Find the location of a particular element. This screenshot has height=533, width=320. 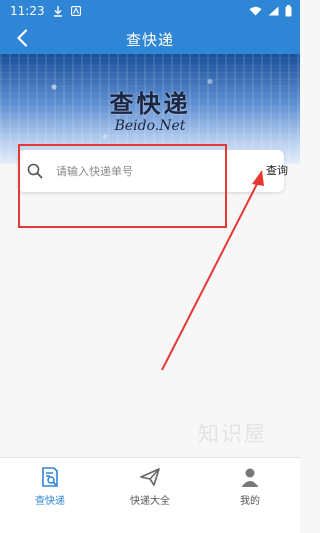

status-right is located at coordinates (270, 11).